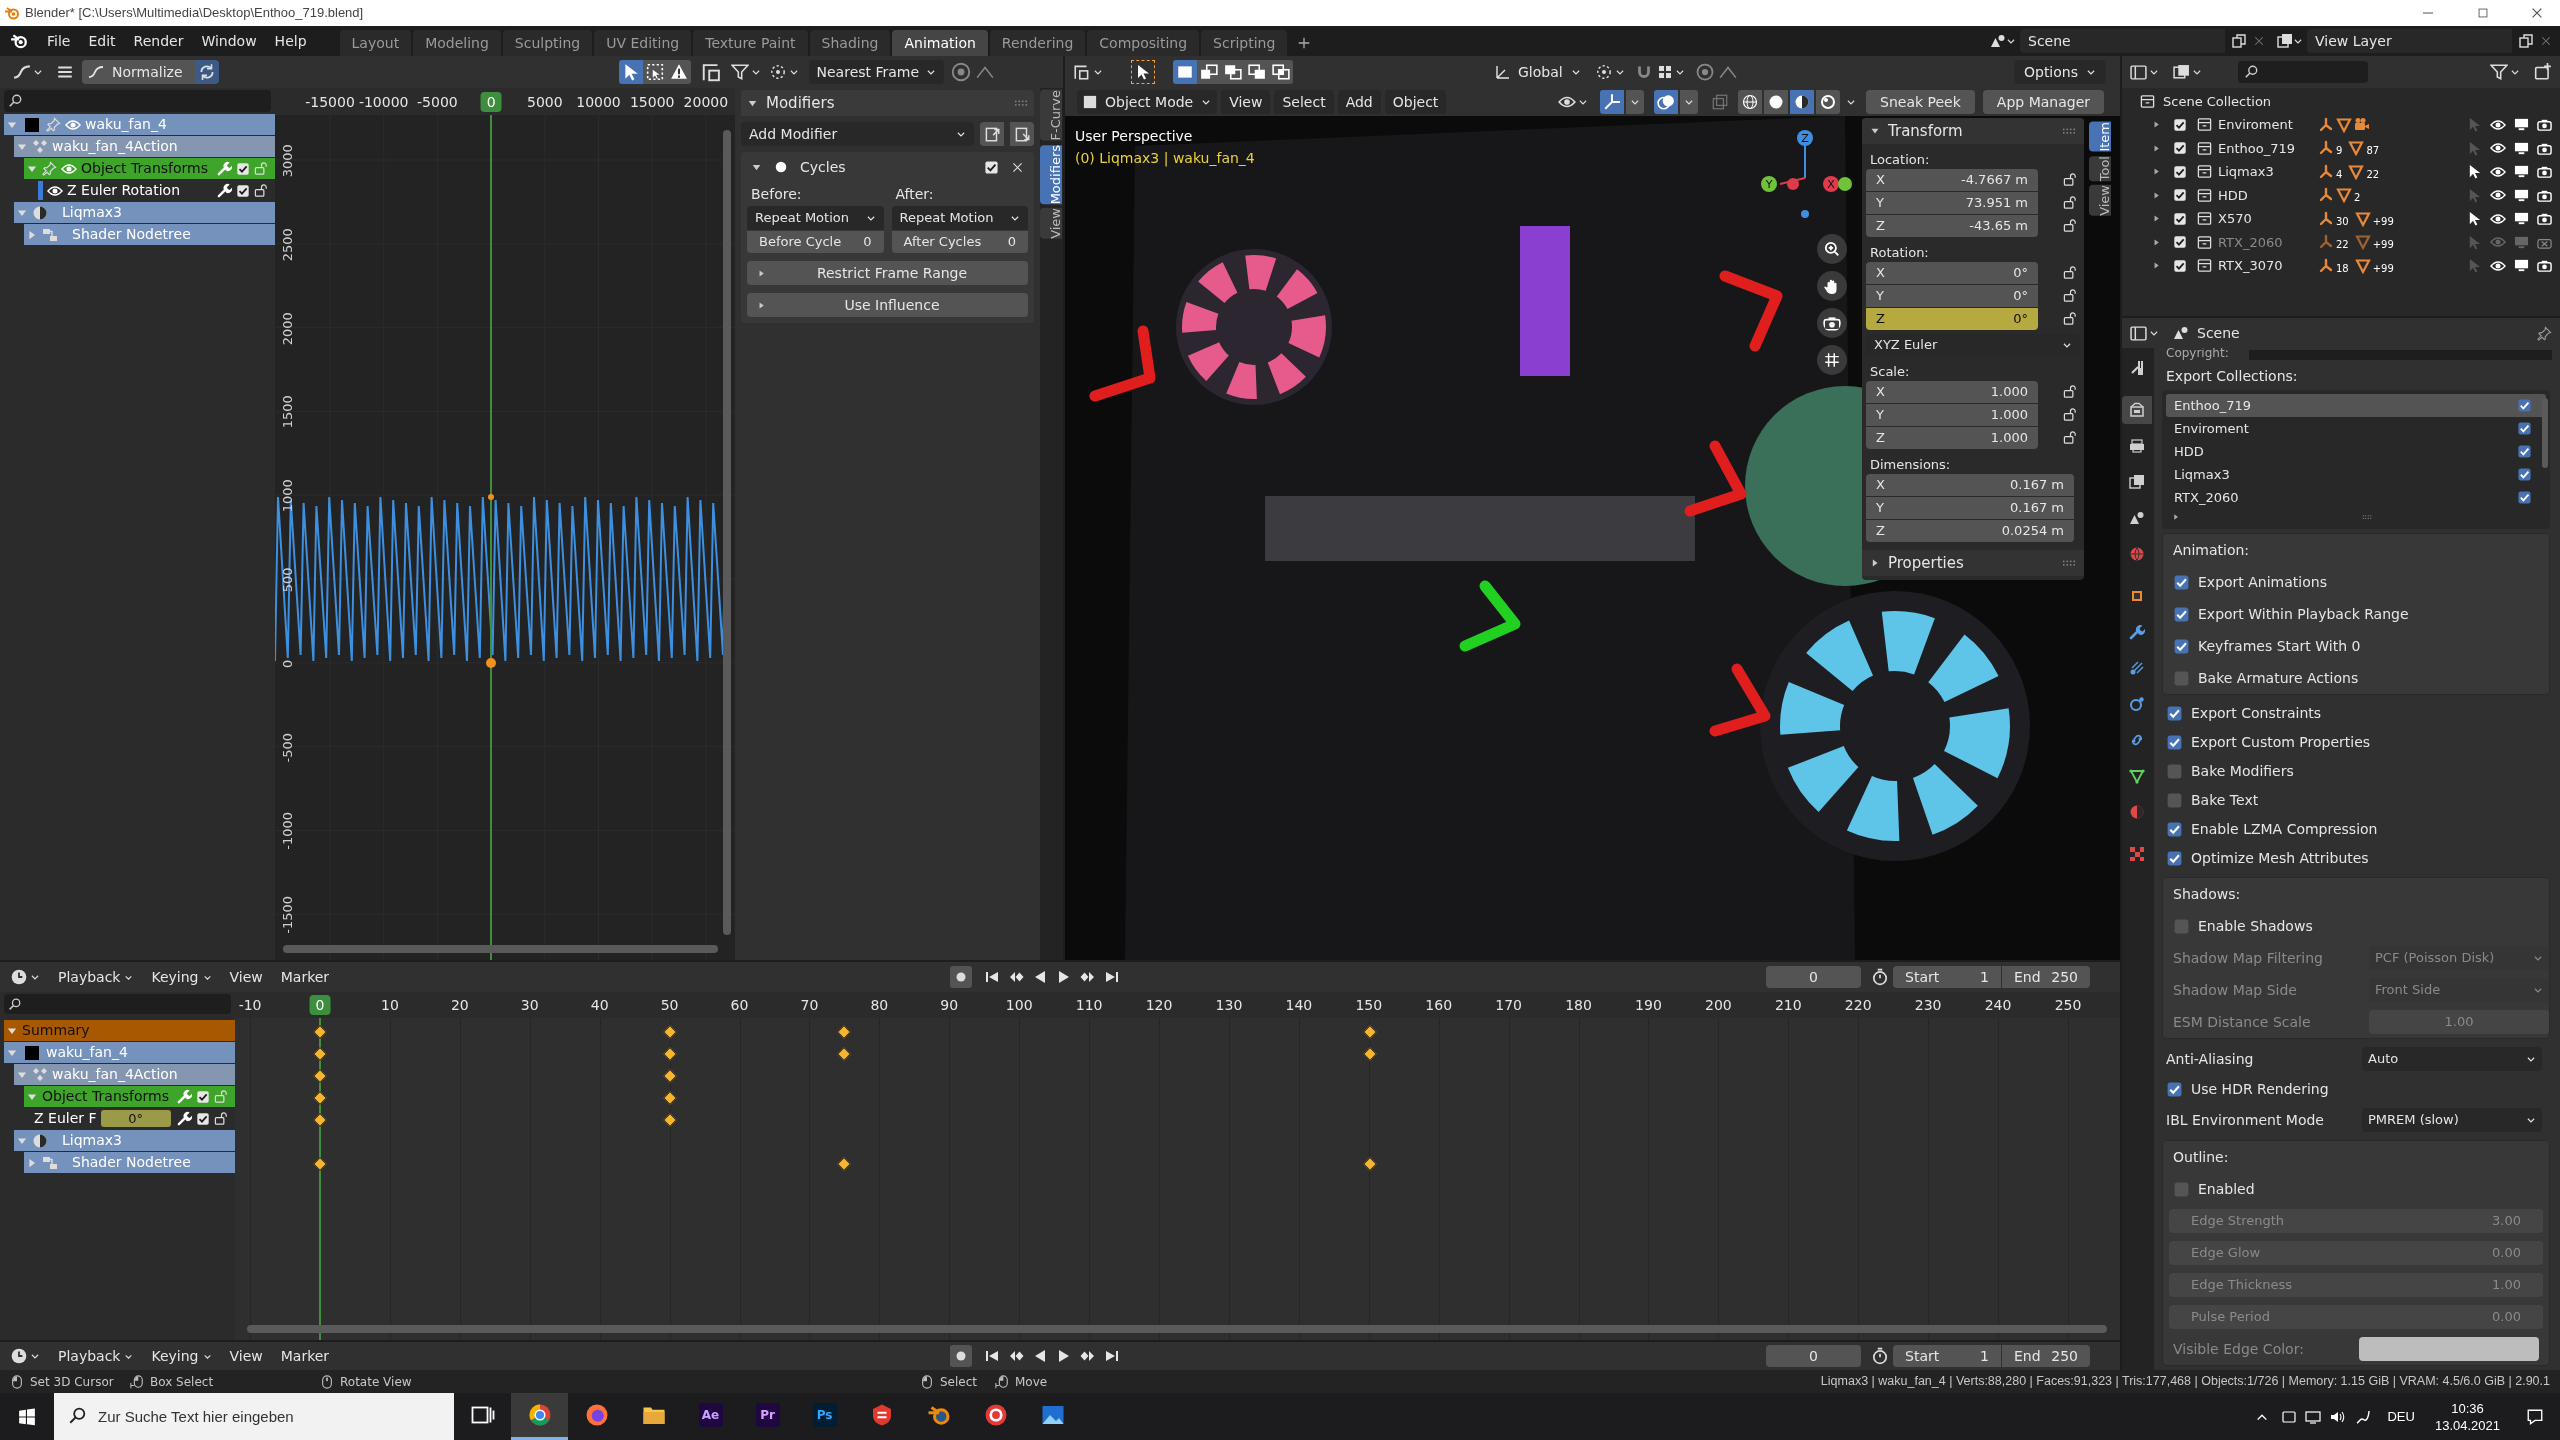 The image size is (2560, 1440). I want to click on list-item: HDD, so click(2356, 451).